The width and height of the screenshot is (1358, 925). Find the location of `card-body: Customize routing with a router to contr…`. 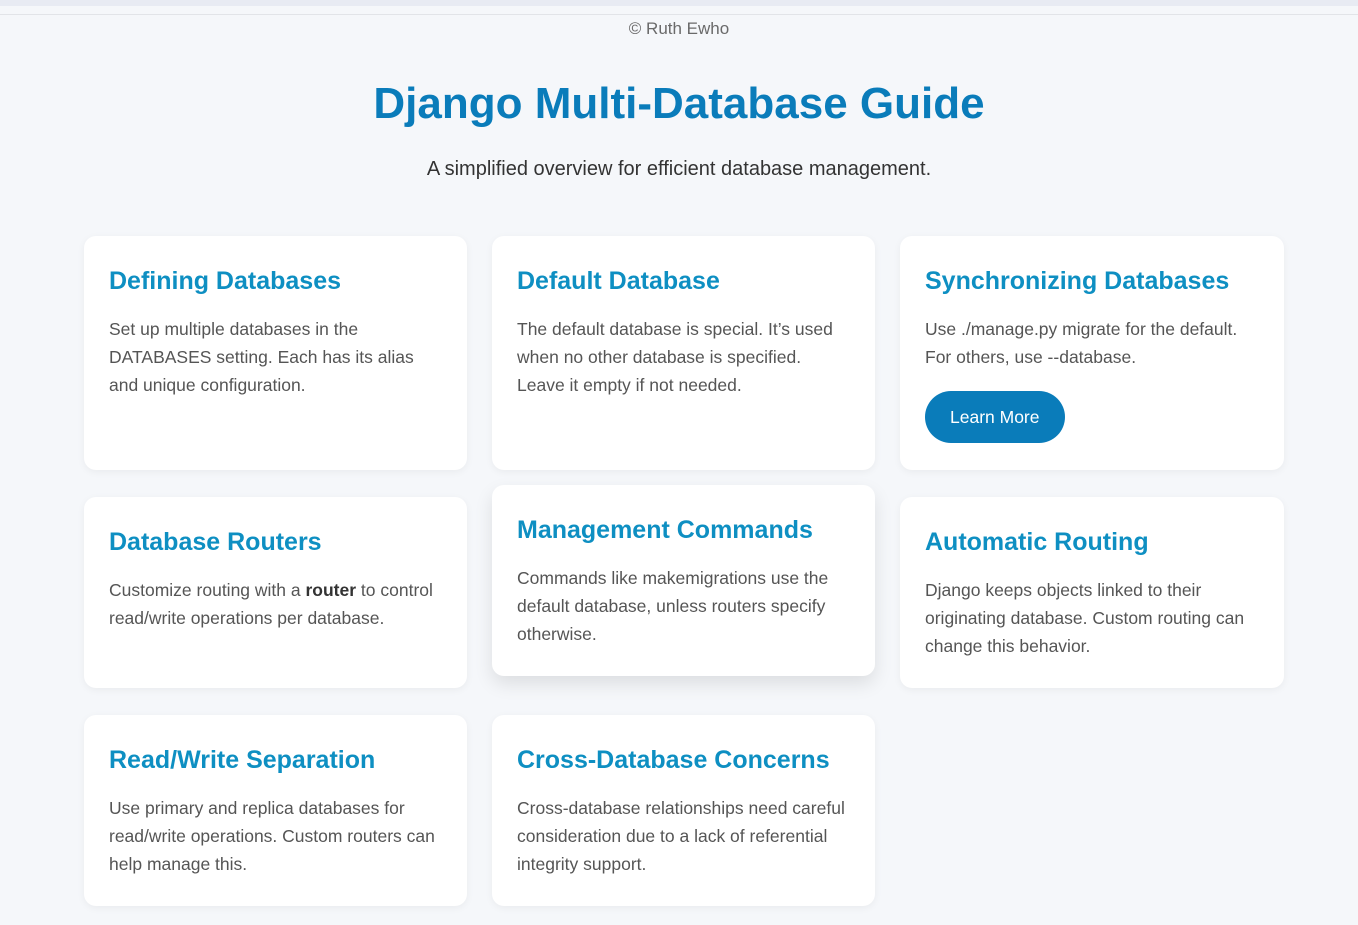

card-body: Customize routing with a router to contr… is located at coordinates (275, 604).